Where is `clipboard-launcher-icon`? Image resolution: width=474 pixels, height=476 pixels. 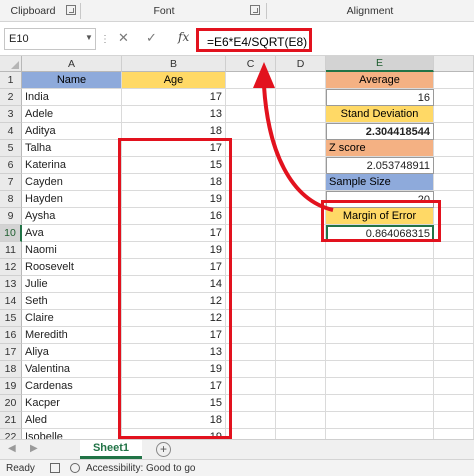
clipboard-launcher-icon is located at coordinates (71, 10).